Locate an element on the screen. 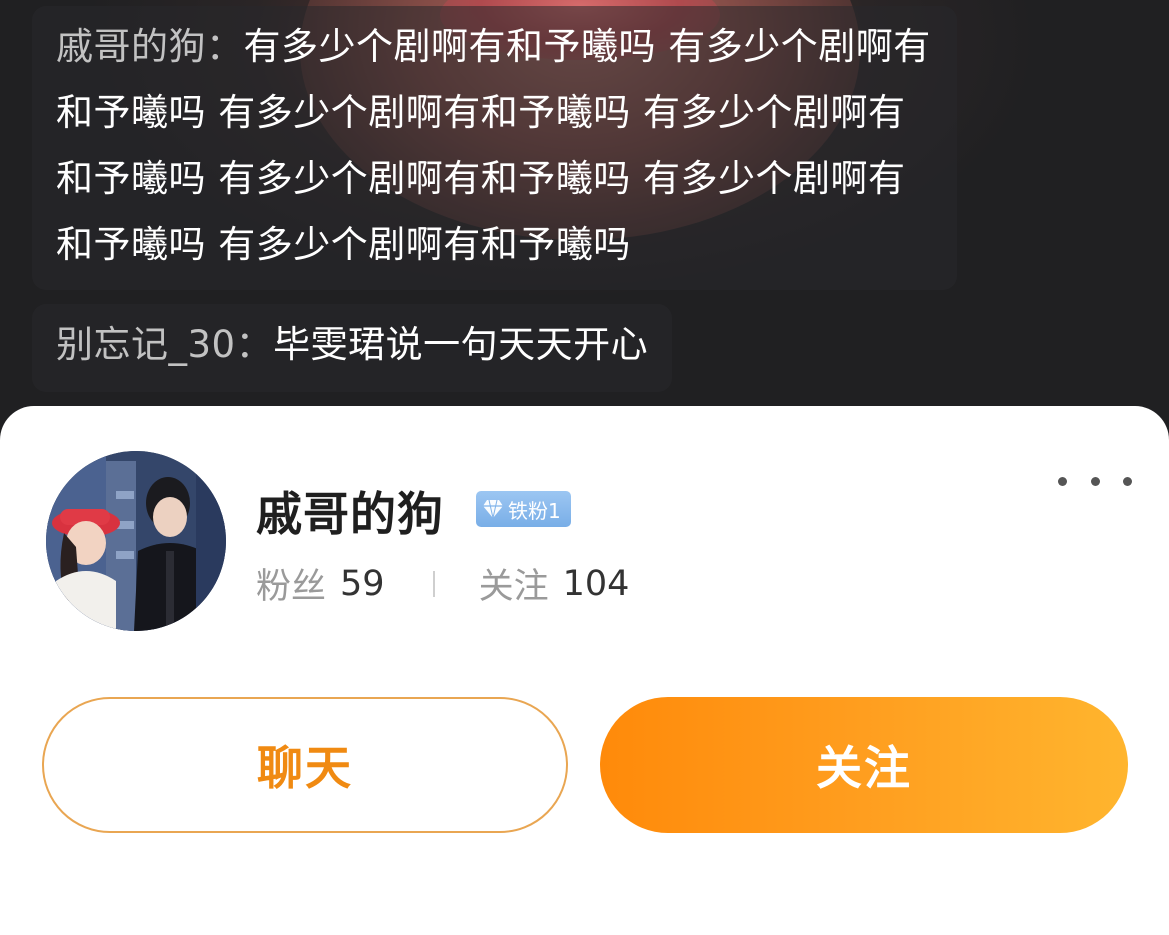  chat-comment: 别忘记_30：毕雯珺说一句天天开心 is located at coordinates (352, 348).